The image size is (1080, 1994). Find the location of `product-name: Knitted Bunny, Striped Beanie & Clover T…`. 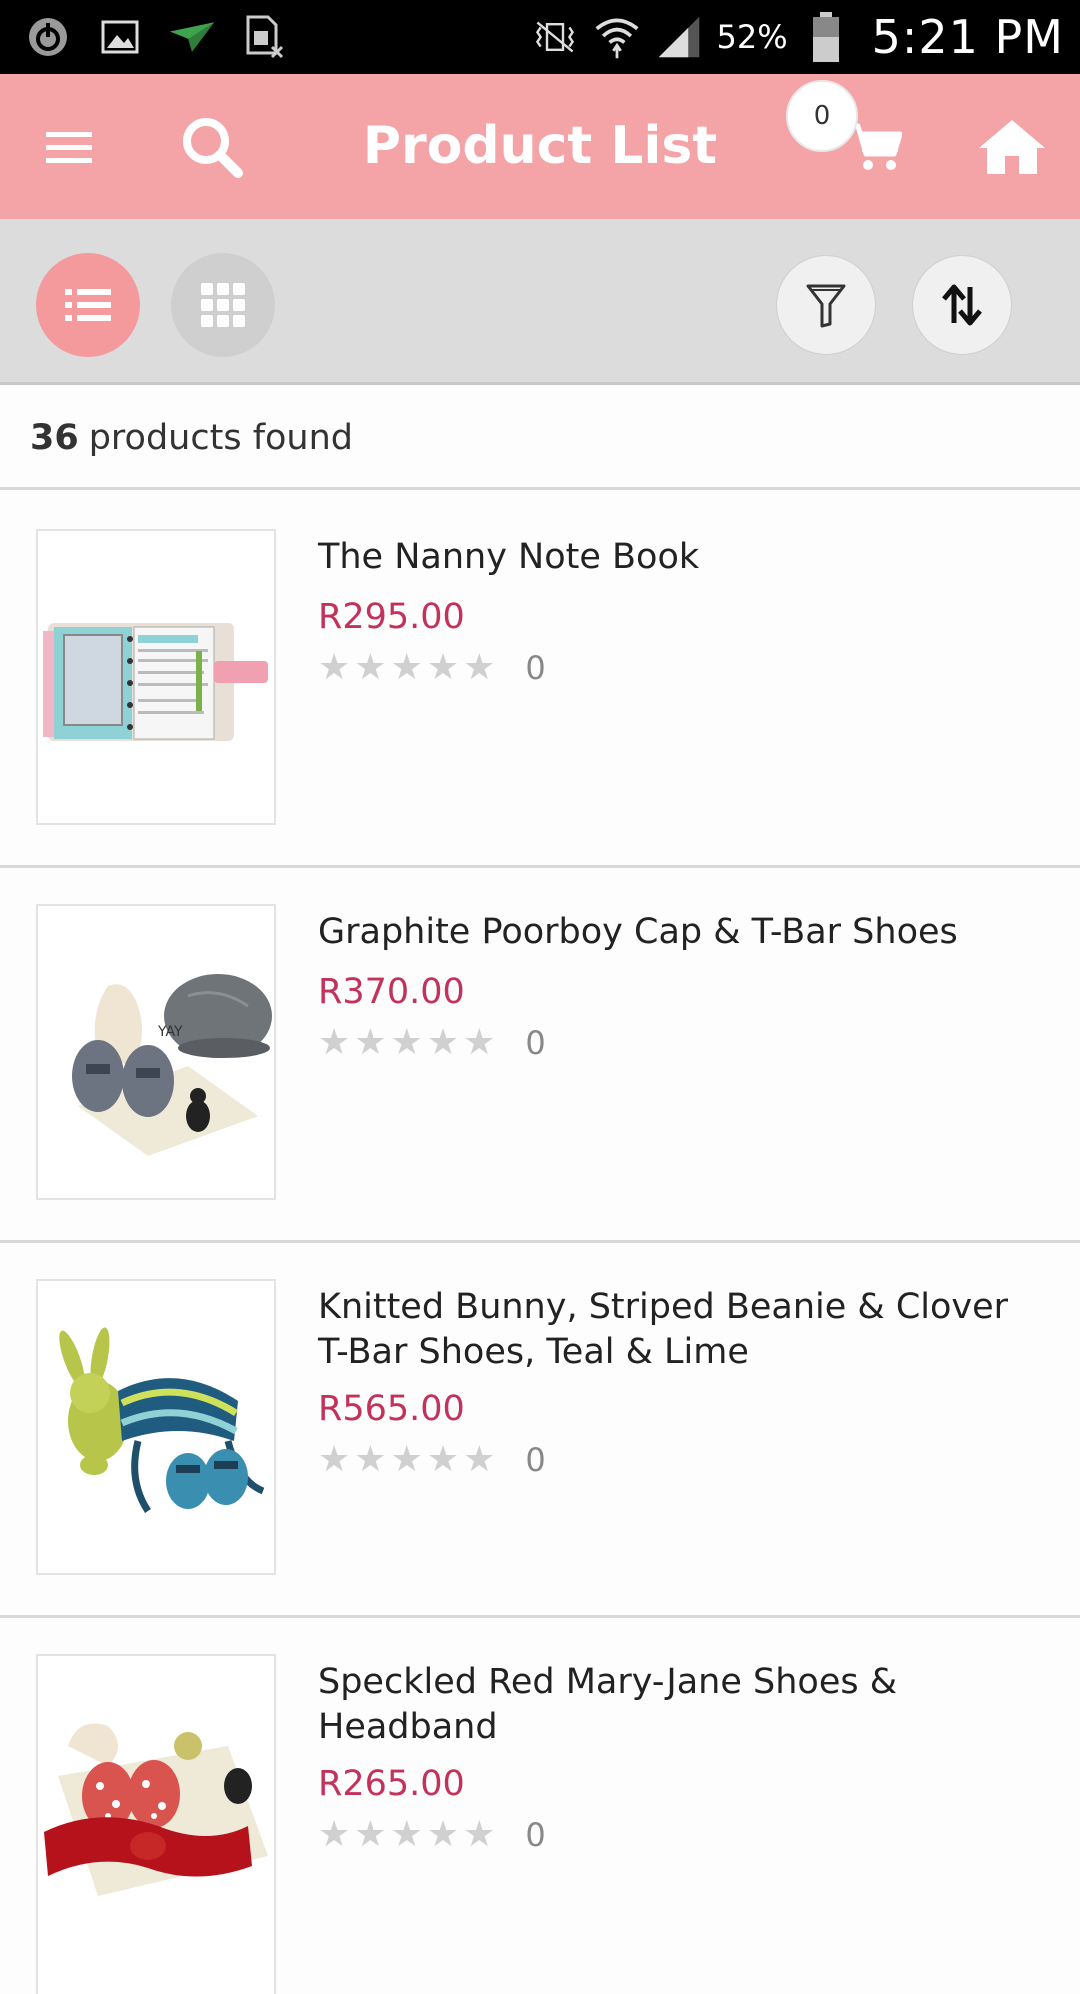

product-name: Knitted Bunny, Striped Beanie & Clover T… is located at coordinates (678, 1330).